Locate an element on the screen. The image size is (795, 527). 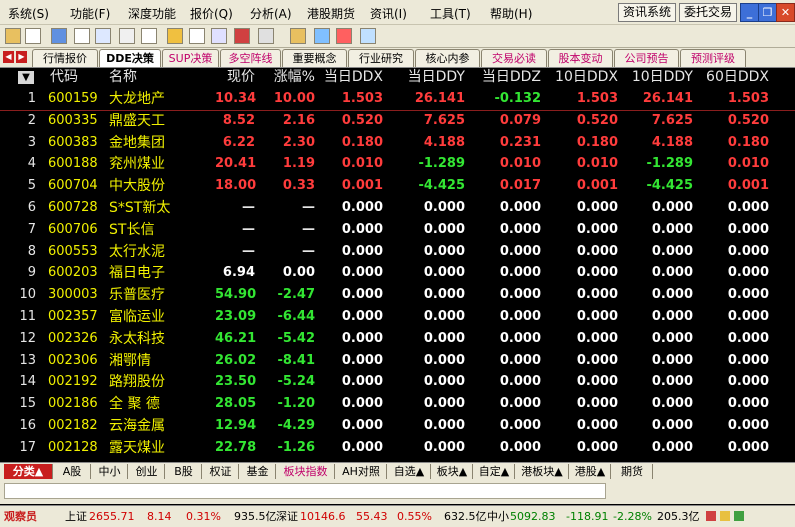
category-tab: 板块指数 is located at coordinates (306, 471).